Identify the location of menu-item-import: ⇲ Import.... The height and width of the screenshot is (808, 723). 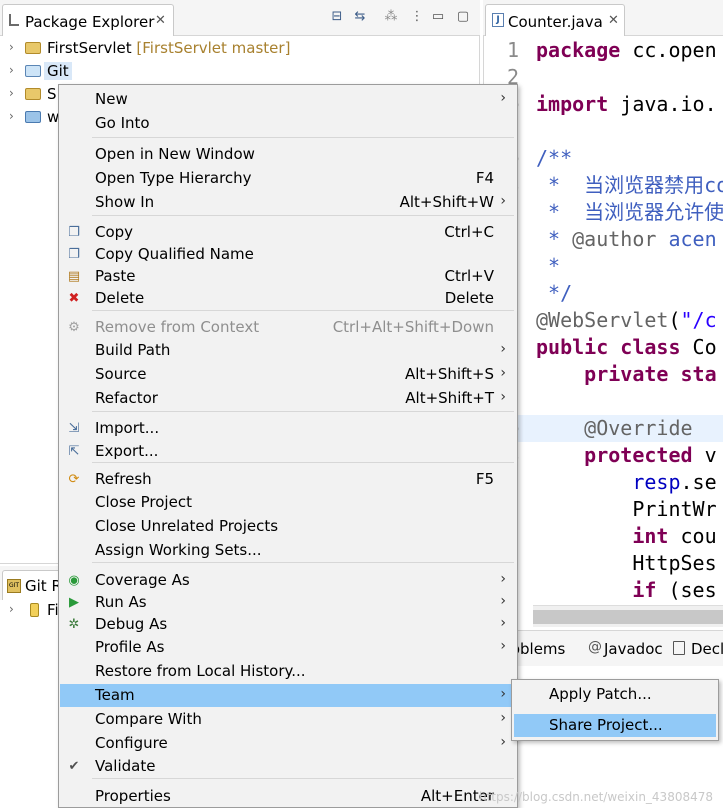
(288, 428).